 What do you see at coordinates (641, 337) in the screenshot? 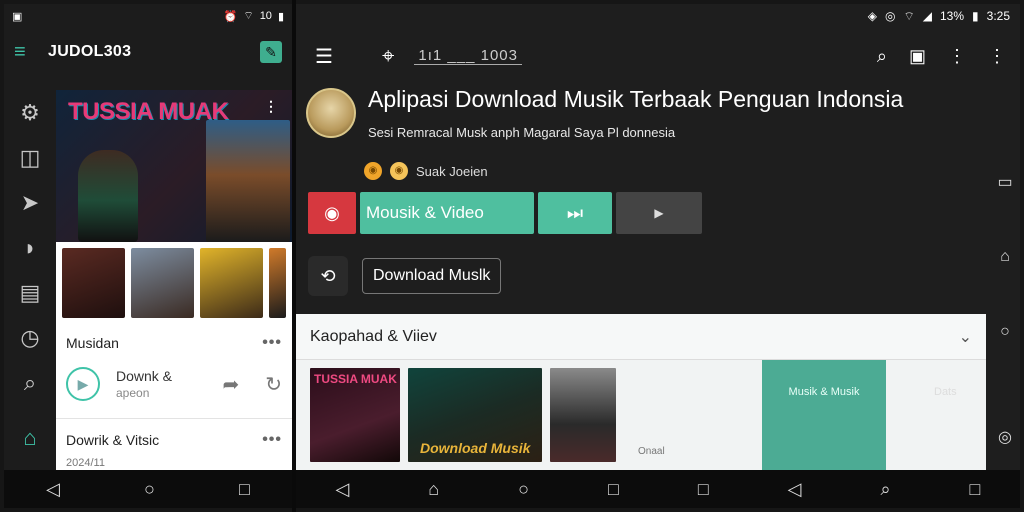
I see `section-header: Kaopahad & Viiev ⌄` at bounding box center [641, 337].